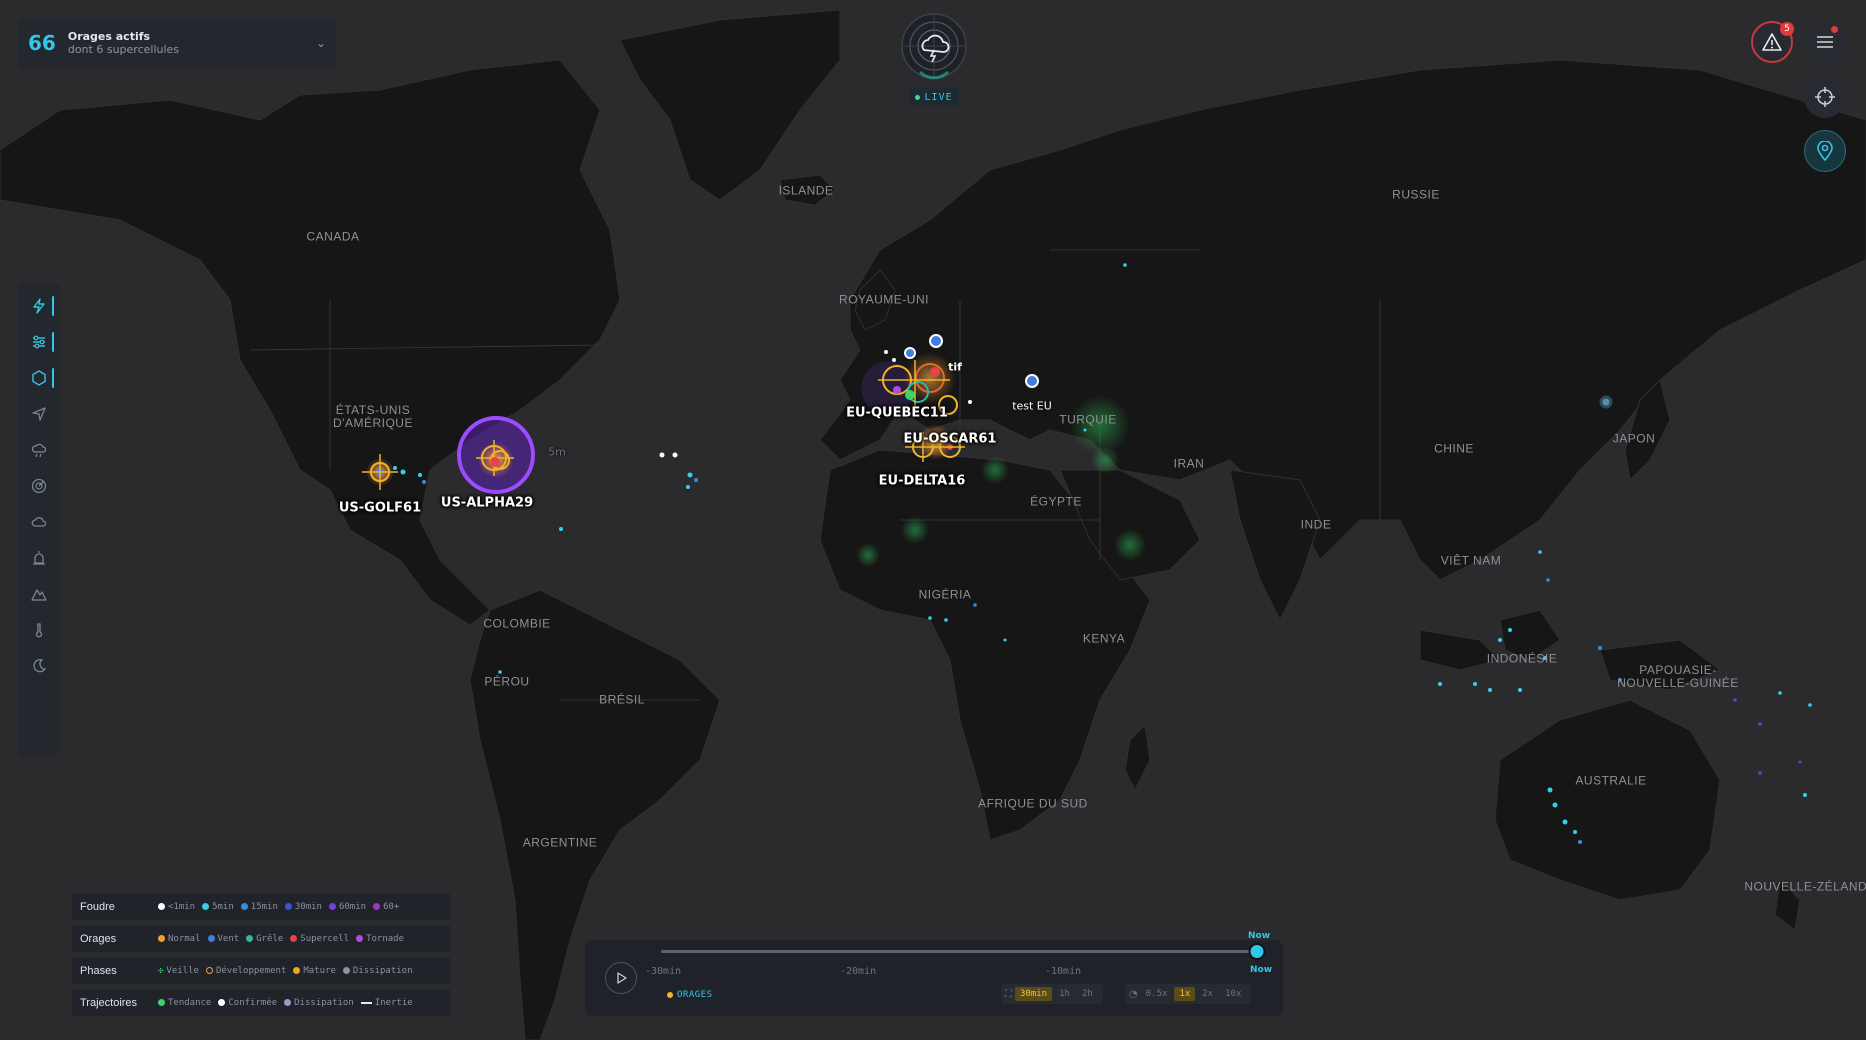  I want to click on legend-item: 5min, so click(218, 907).